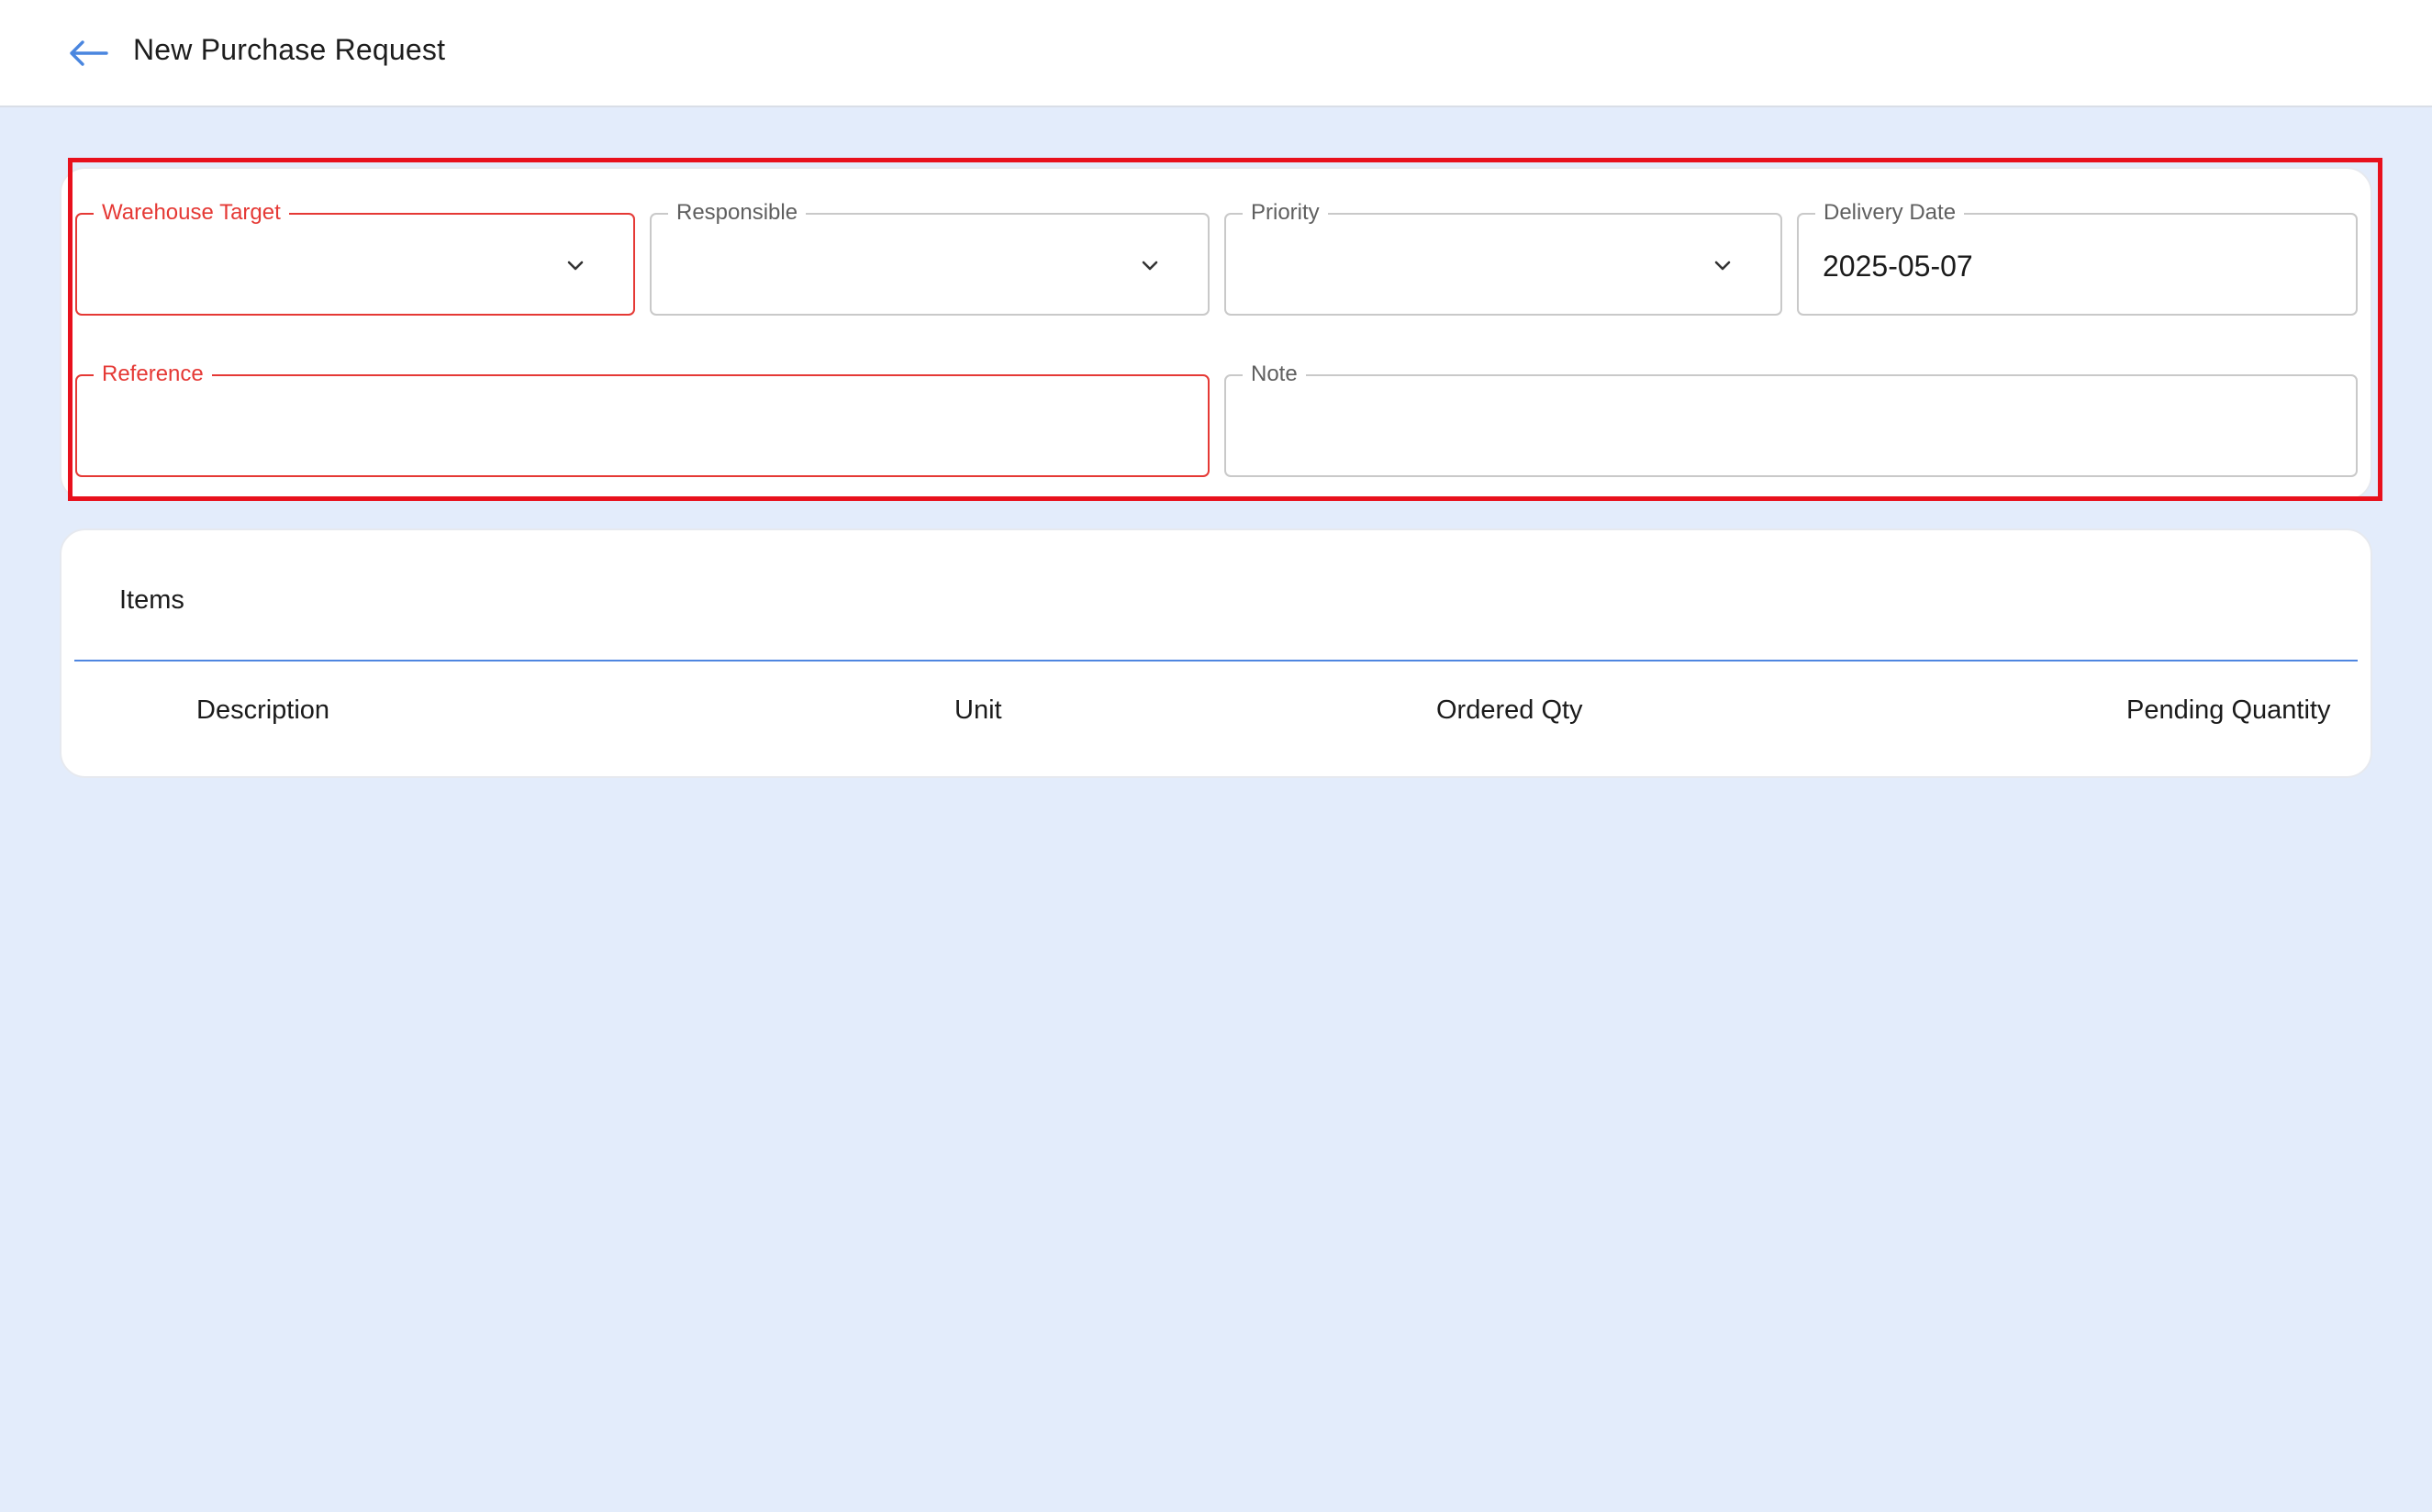  Describe the element at coordinates (1791, 420) in the screenshot. I see `note-field: Note` at that location.